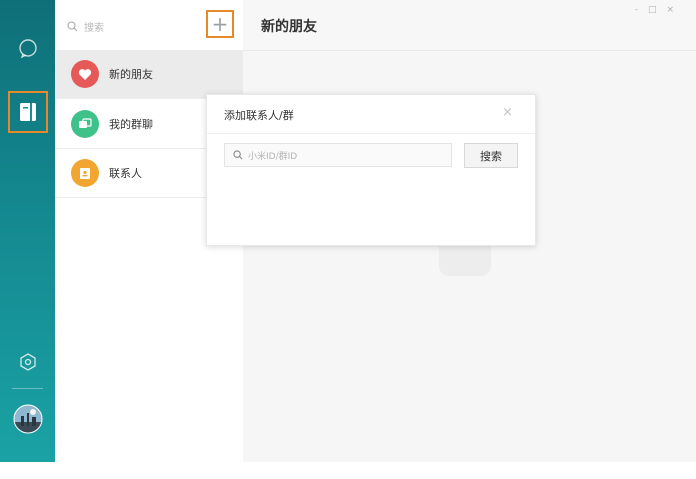 This screenshot has height=479, width=696. I want to click on close-window-button: ×, so click(670, 10).